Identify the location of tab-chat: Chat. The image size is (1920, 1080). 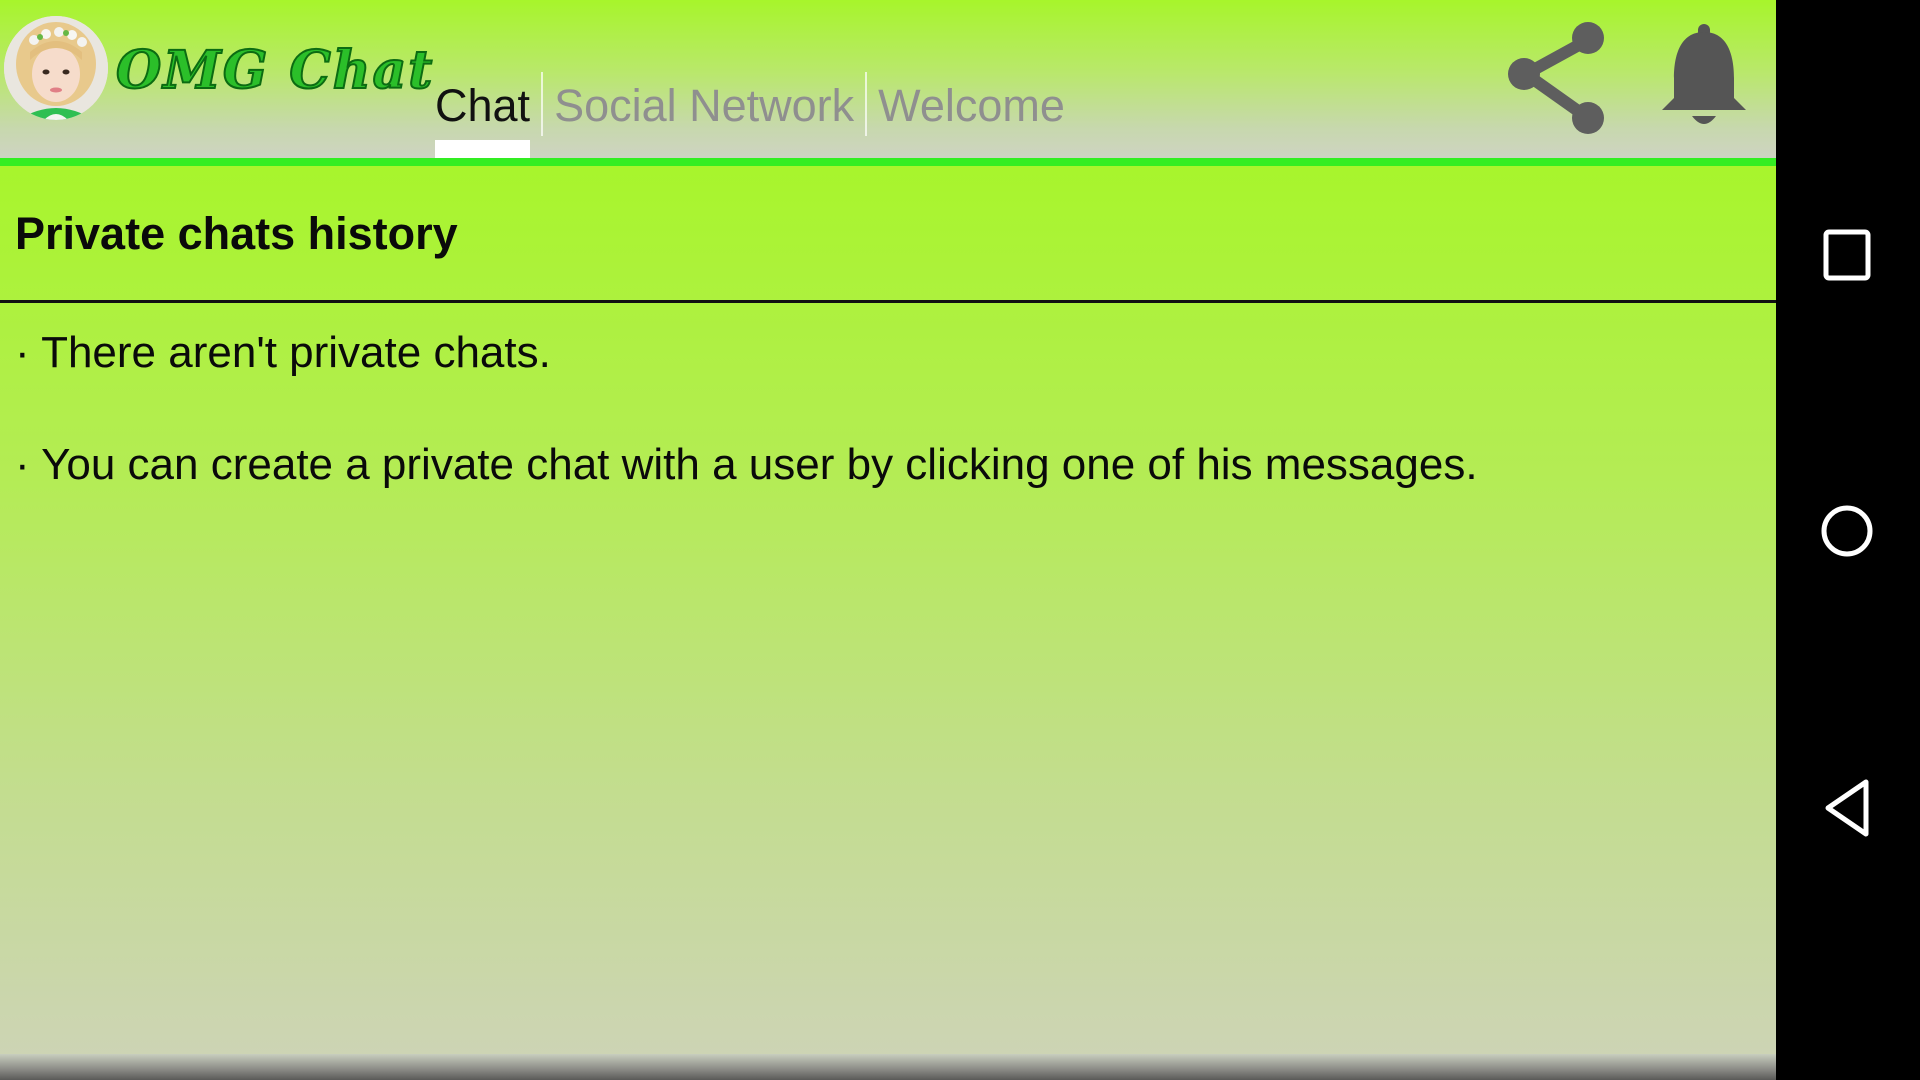
(482, 112).